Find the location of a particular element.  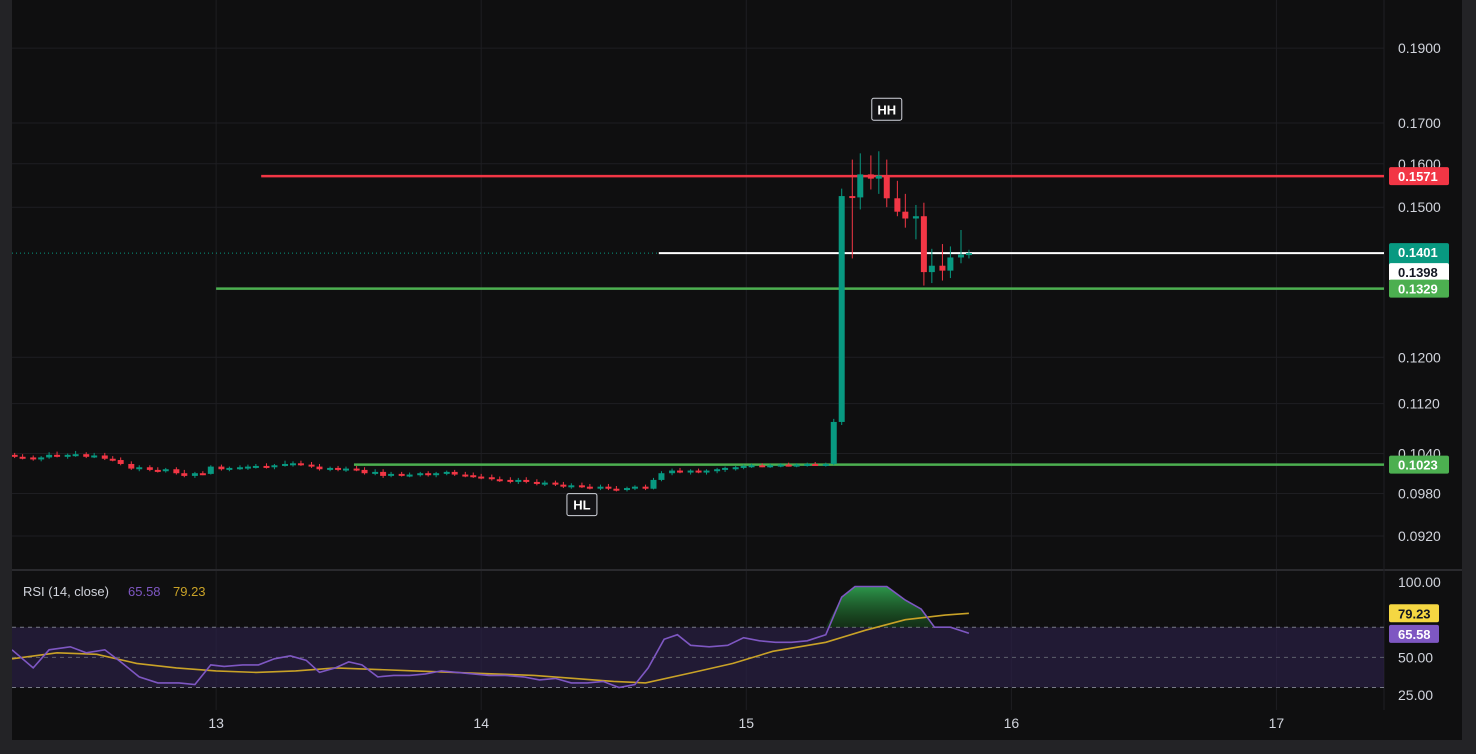

price-tick-label: 0.0920 is located at coordinates (1419, 536).